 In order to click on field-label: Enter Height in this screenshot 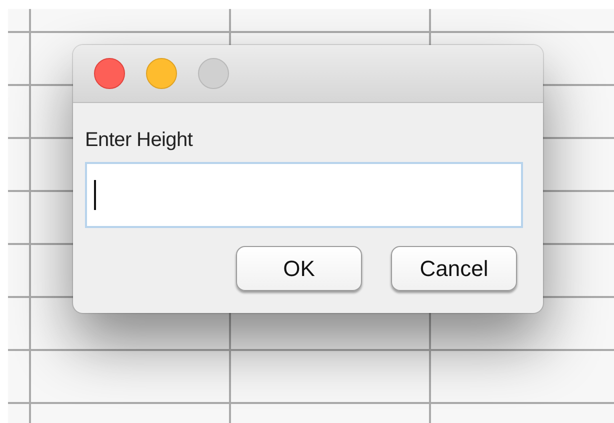, I will do `click(139, 141)`.